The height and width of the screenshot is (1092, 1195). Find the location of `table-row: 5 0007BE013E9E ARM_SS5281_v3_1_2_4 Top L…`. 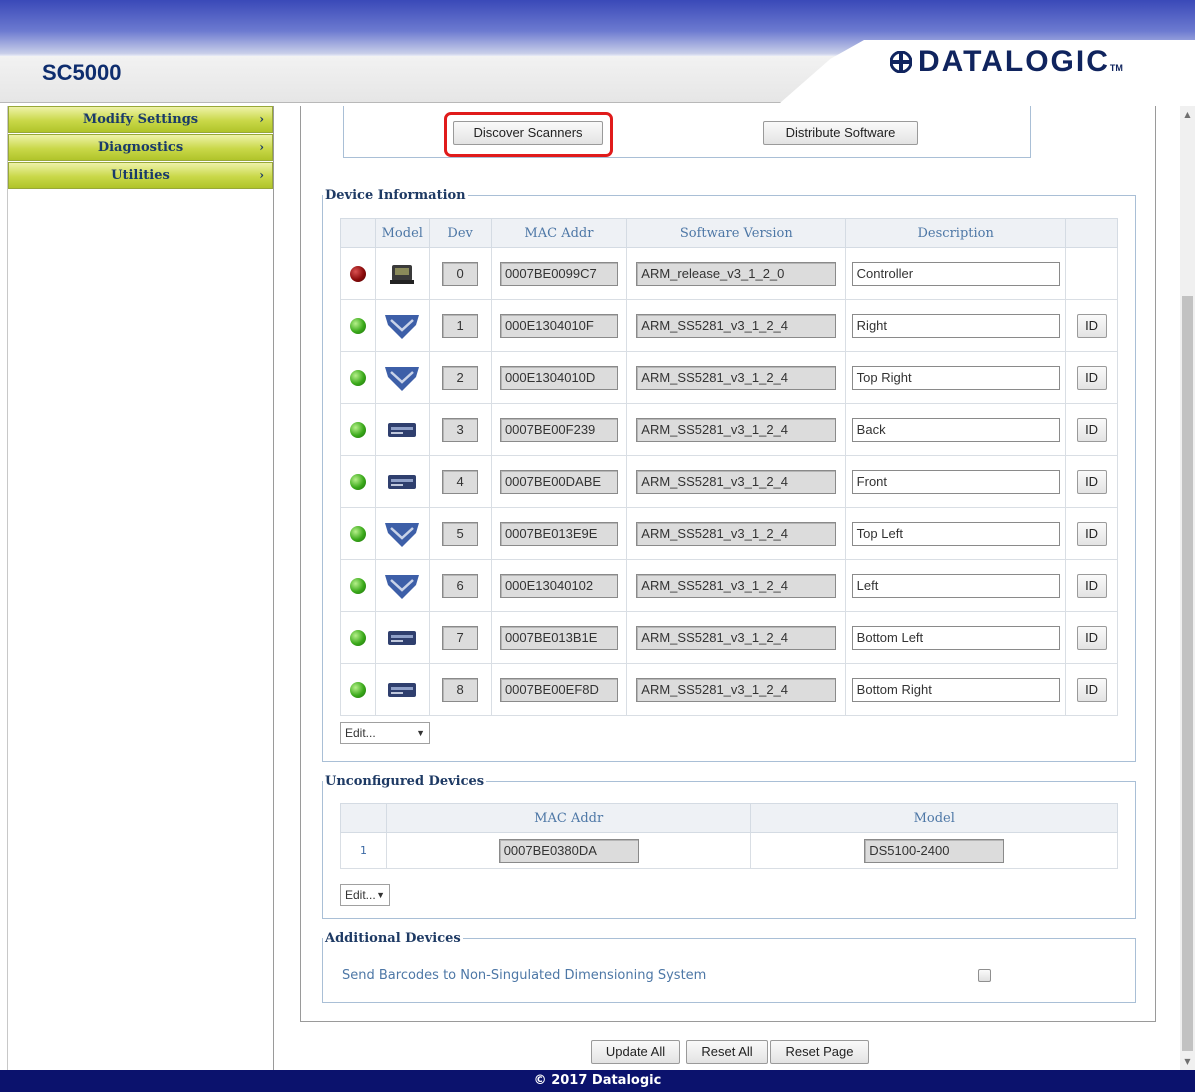

table-row: 5 0007BE013E9E ARM_SS5281_v3_1_2_4 Top L… is located at coordinates (729, 533).